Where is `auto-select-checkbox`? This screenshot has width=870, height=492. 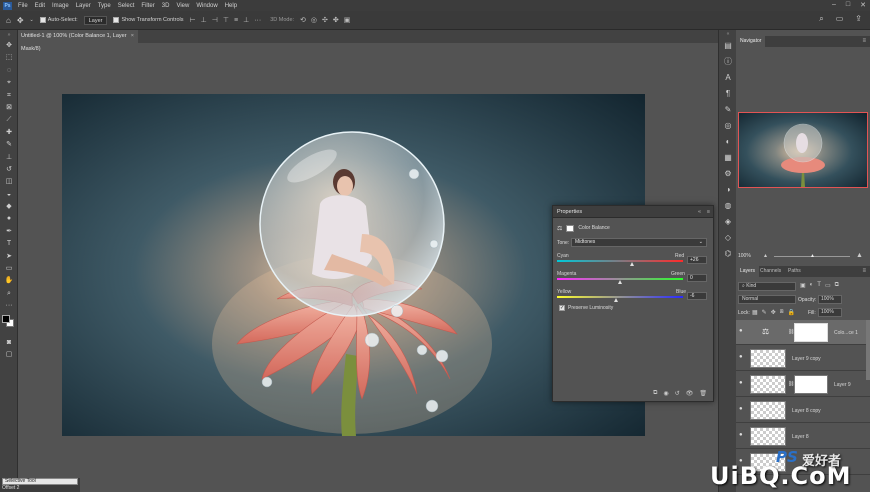
auto-select-checkbox is located at coordinates (42, 20).